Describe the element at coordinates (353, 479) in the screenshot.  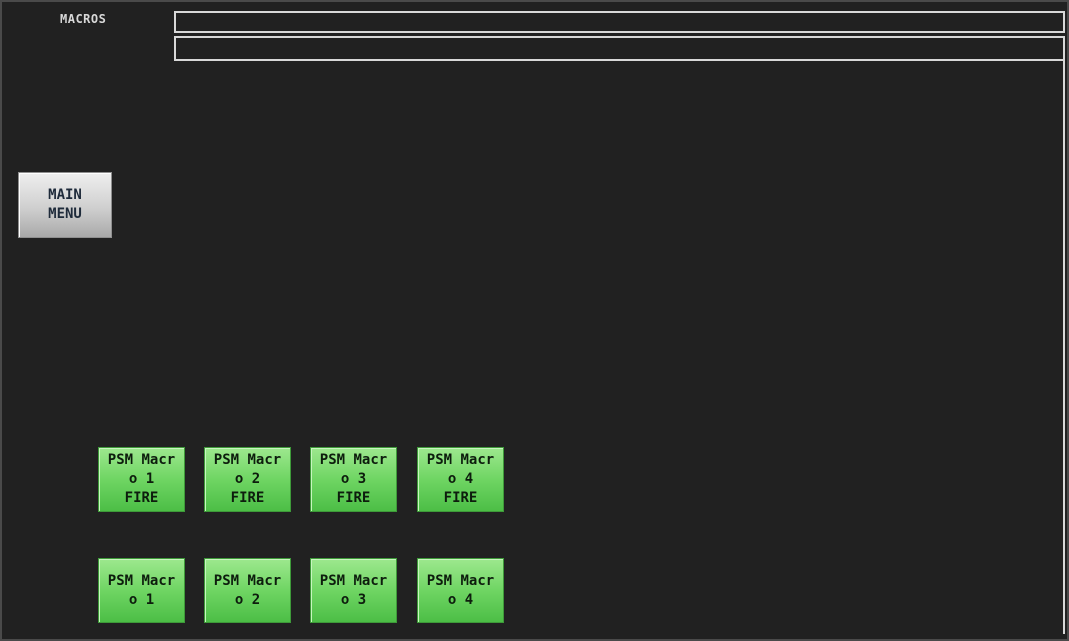
I see `psm-macro-3-fire-button: PSM Macr o 3 FIRE` at that location.